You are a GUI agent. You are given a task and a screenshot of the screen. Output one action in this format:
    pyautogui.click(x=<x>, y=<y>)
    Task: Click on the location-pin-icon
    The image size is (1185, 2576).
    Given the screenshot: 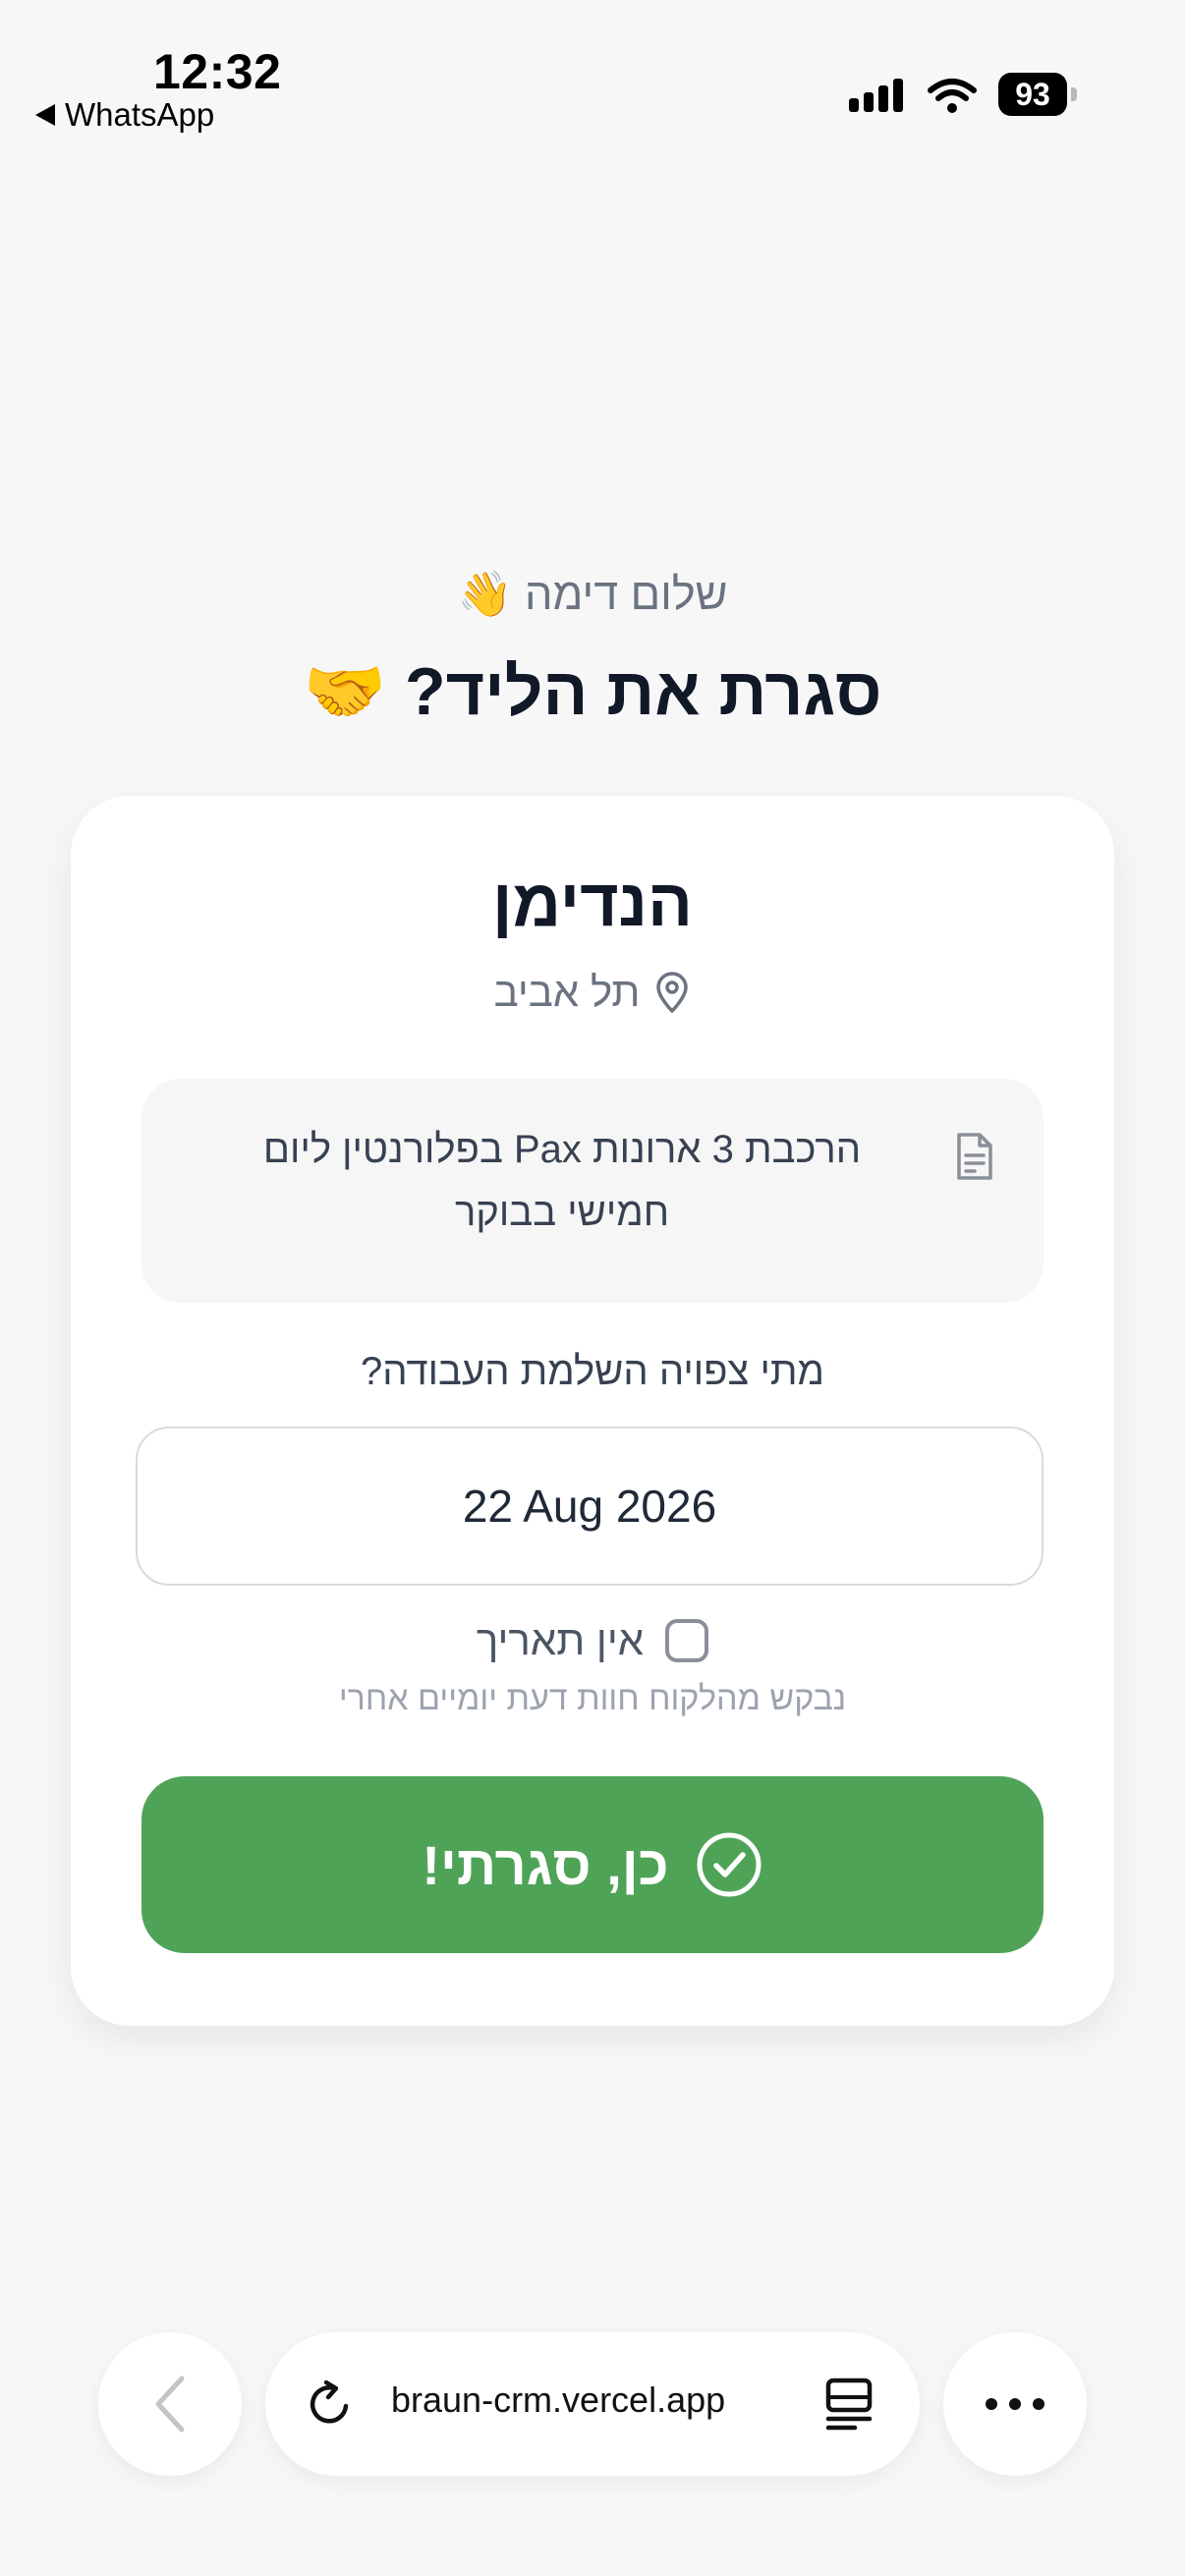 What is the action you would take?
    pyautogui.click(x=672, y=992)
    